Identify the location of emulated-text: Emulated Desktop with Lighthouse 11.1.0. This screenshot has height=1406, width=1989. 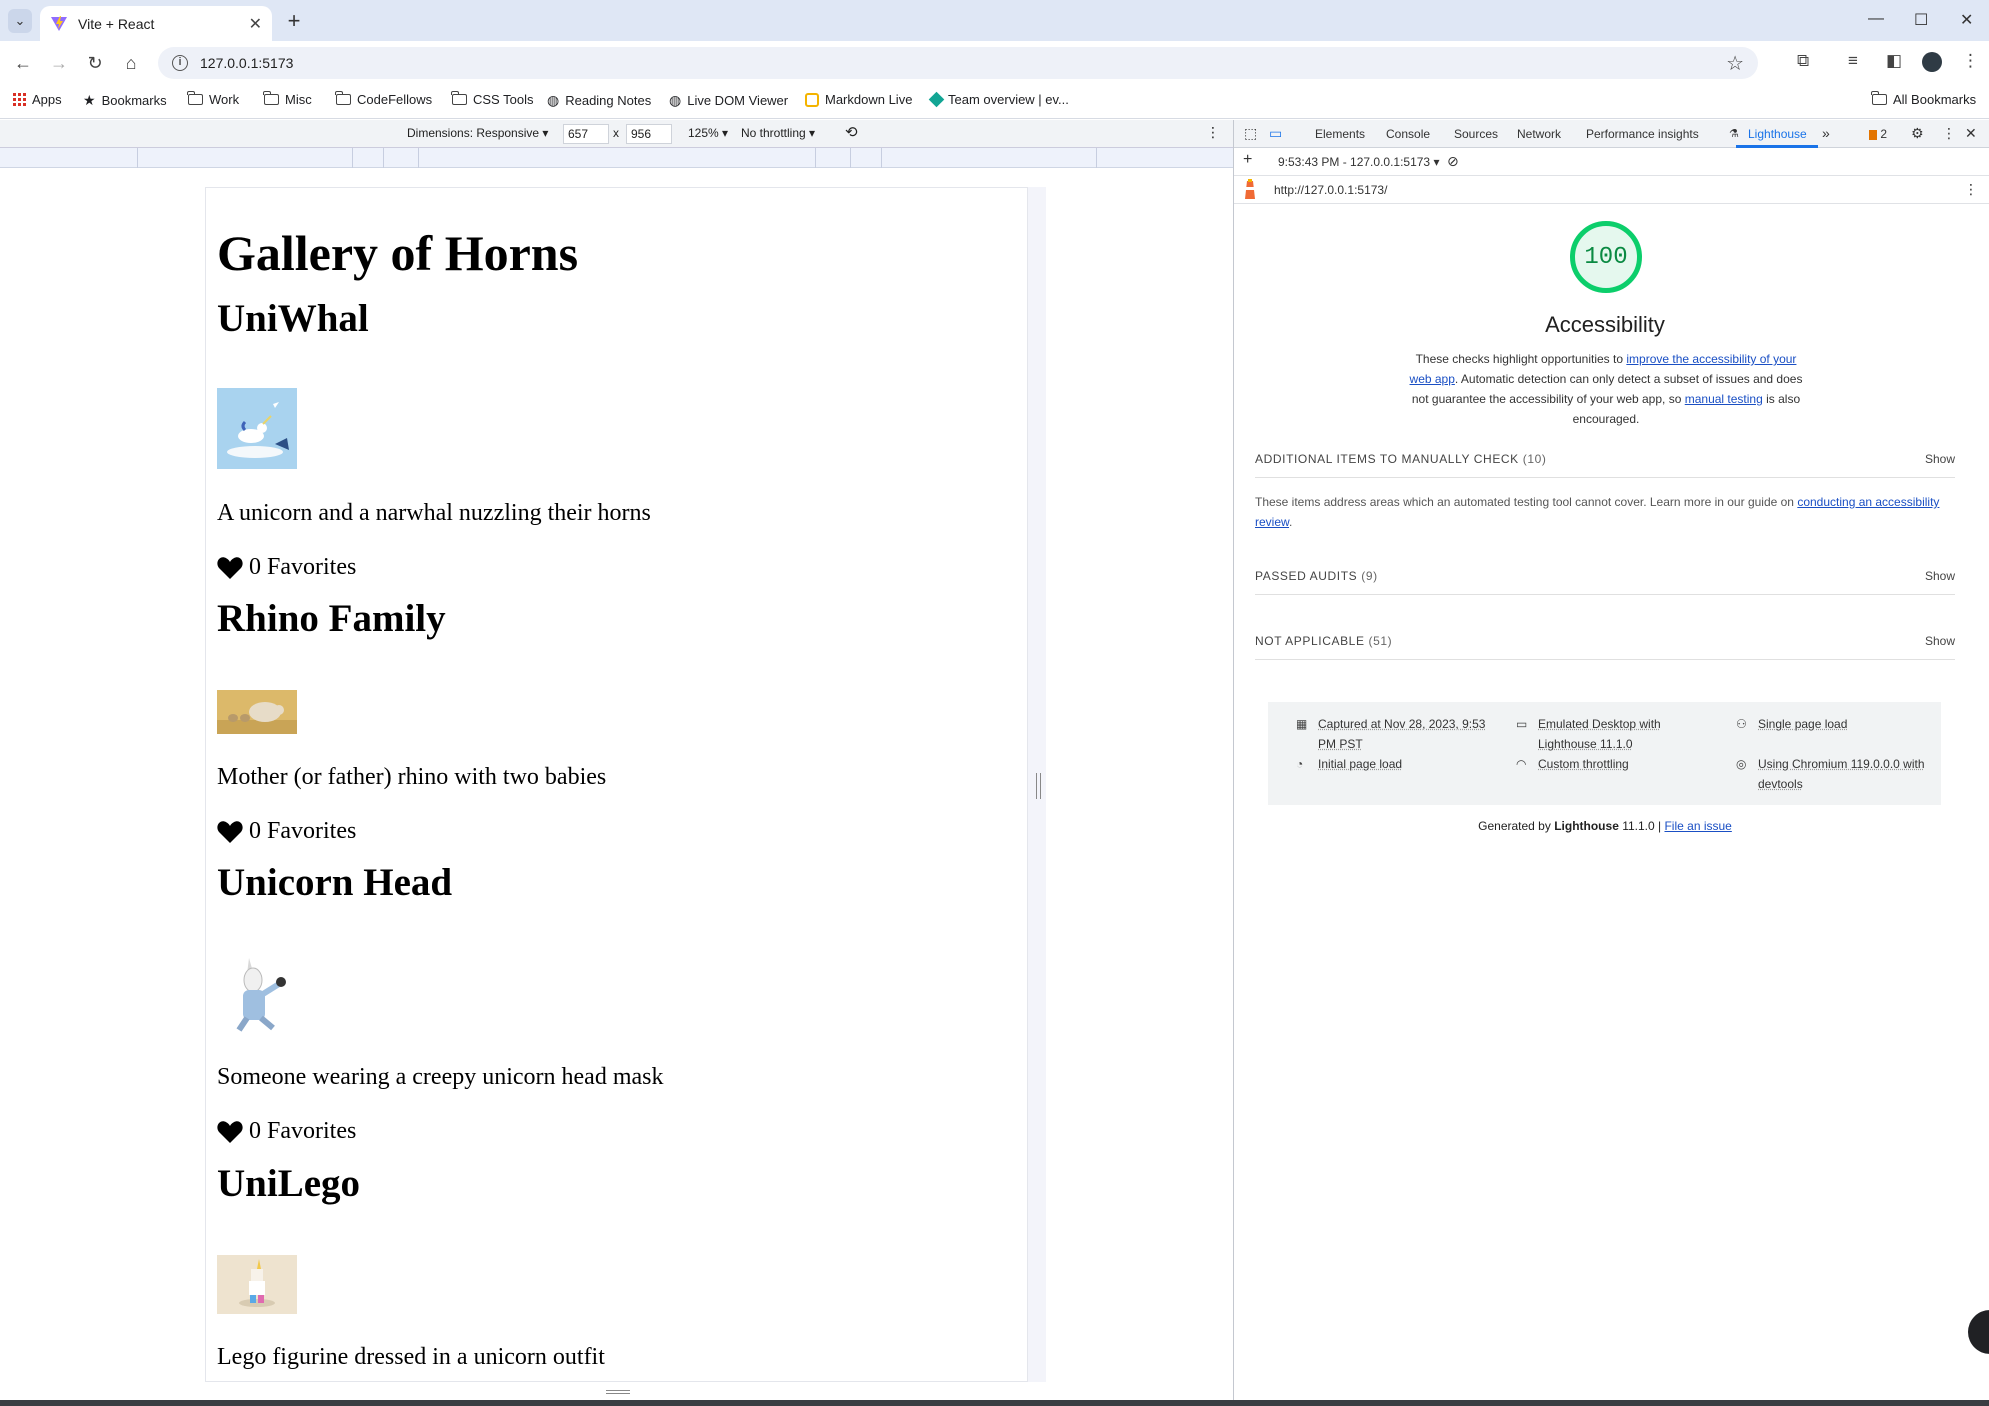
(1599, 734).